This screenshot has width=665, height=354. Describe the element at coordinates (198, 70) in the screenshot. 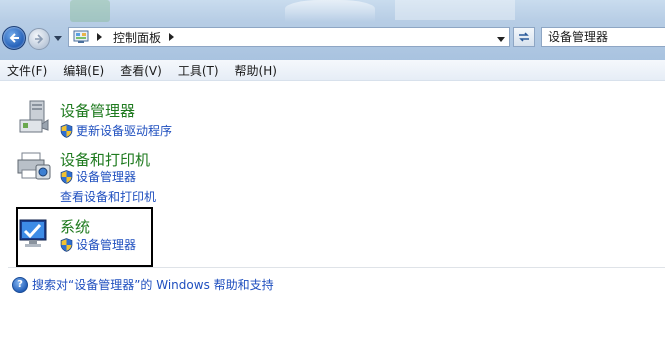

I see `menu-tools: 工具(T)` at that location.